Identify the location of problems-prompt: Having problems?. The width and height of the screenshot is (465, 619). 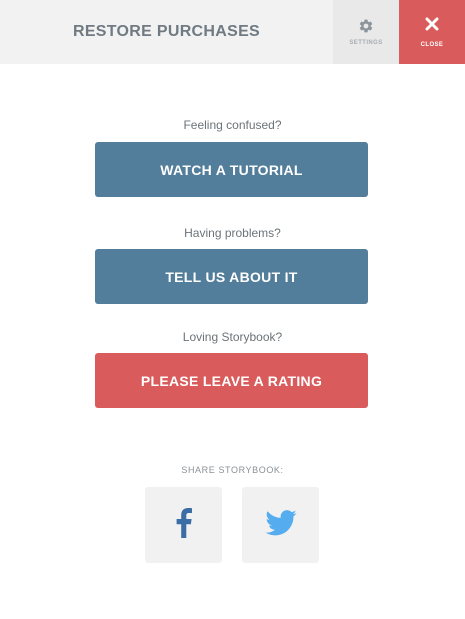
(232, 233).